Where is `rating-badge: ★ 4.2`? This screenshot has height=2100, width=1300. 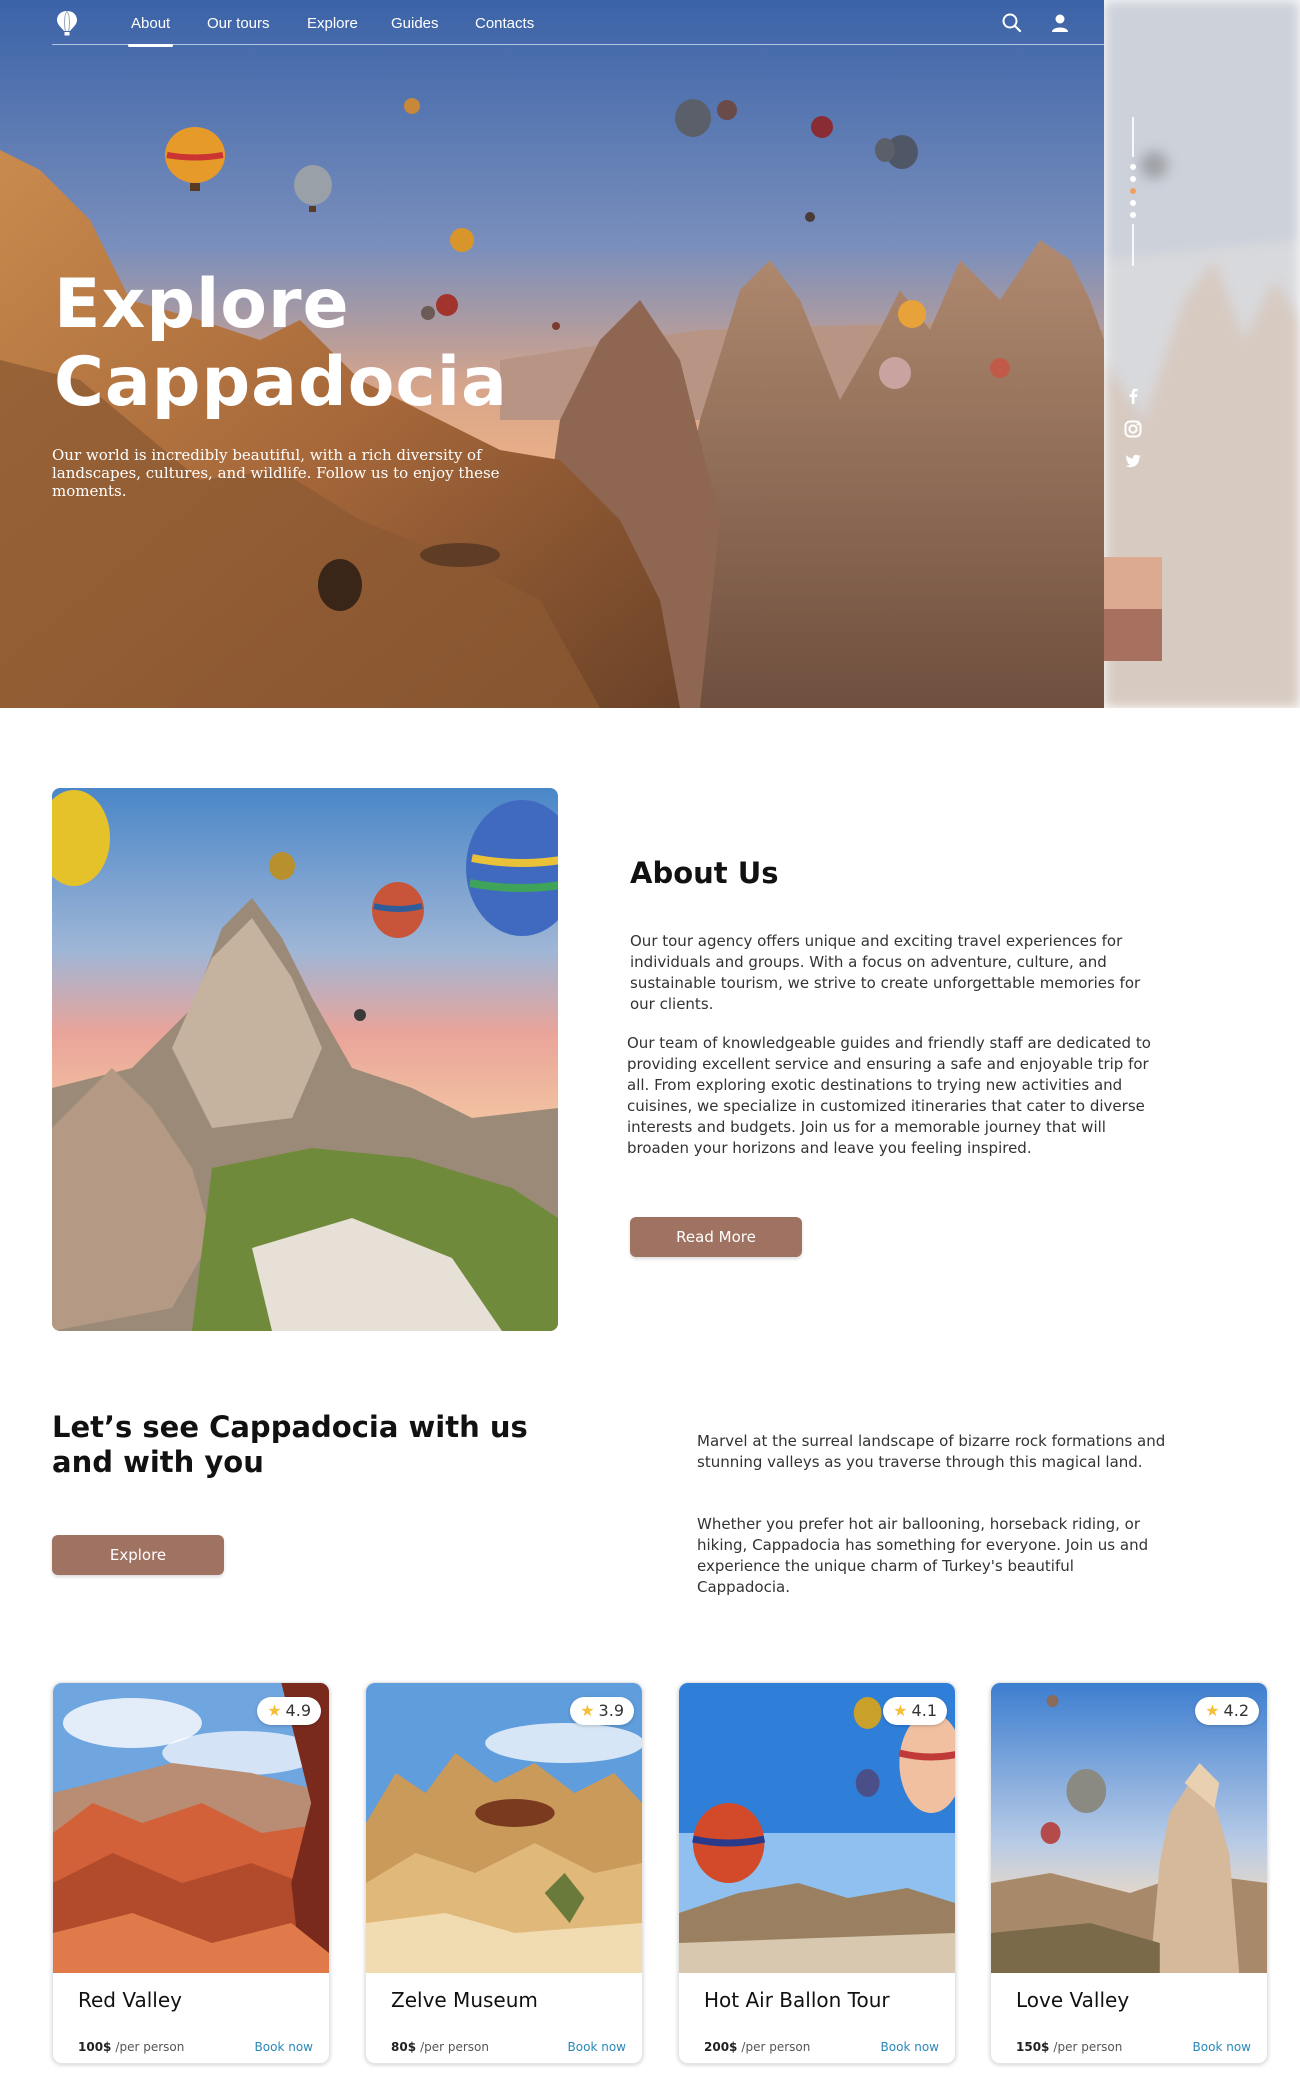
rating-badge: ★ 4.2 is located at coordinates (1227, 1711).